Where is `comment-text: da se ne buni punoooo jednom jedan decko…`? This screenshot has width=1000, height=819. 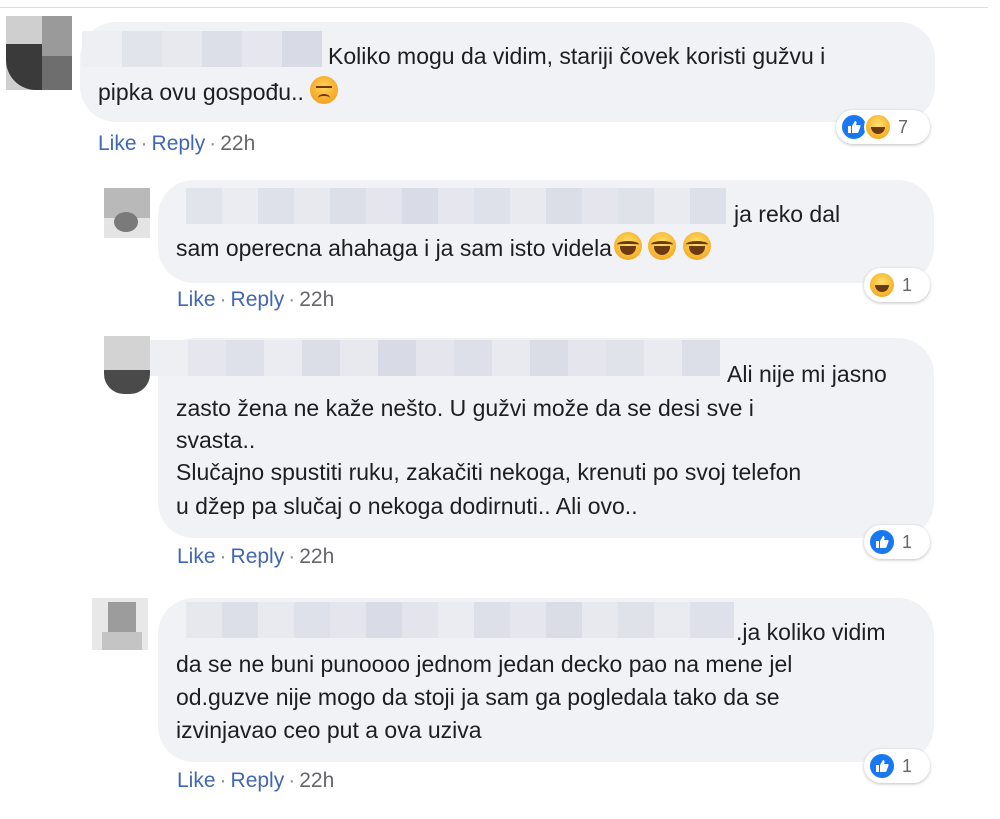 comment-text: da se ne buni punoooo jednom jedan decko… is located at coordinates (484, 664).